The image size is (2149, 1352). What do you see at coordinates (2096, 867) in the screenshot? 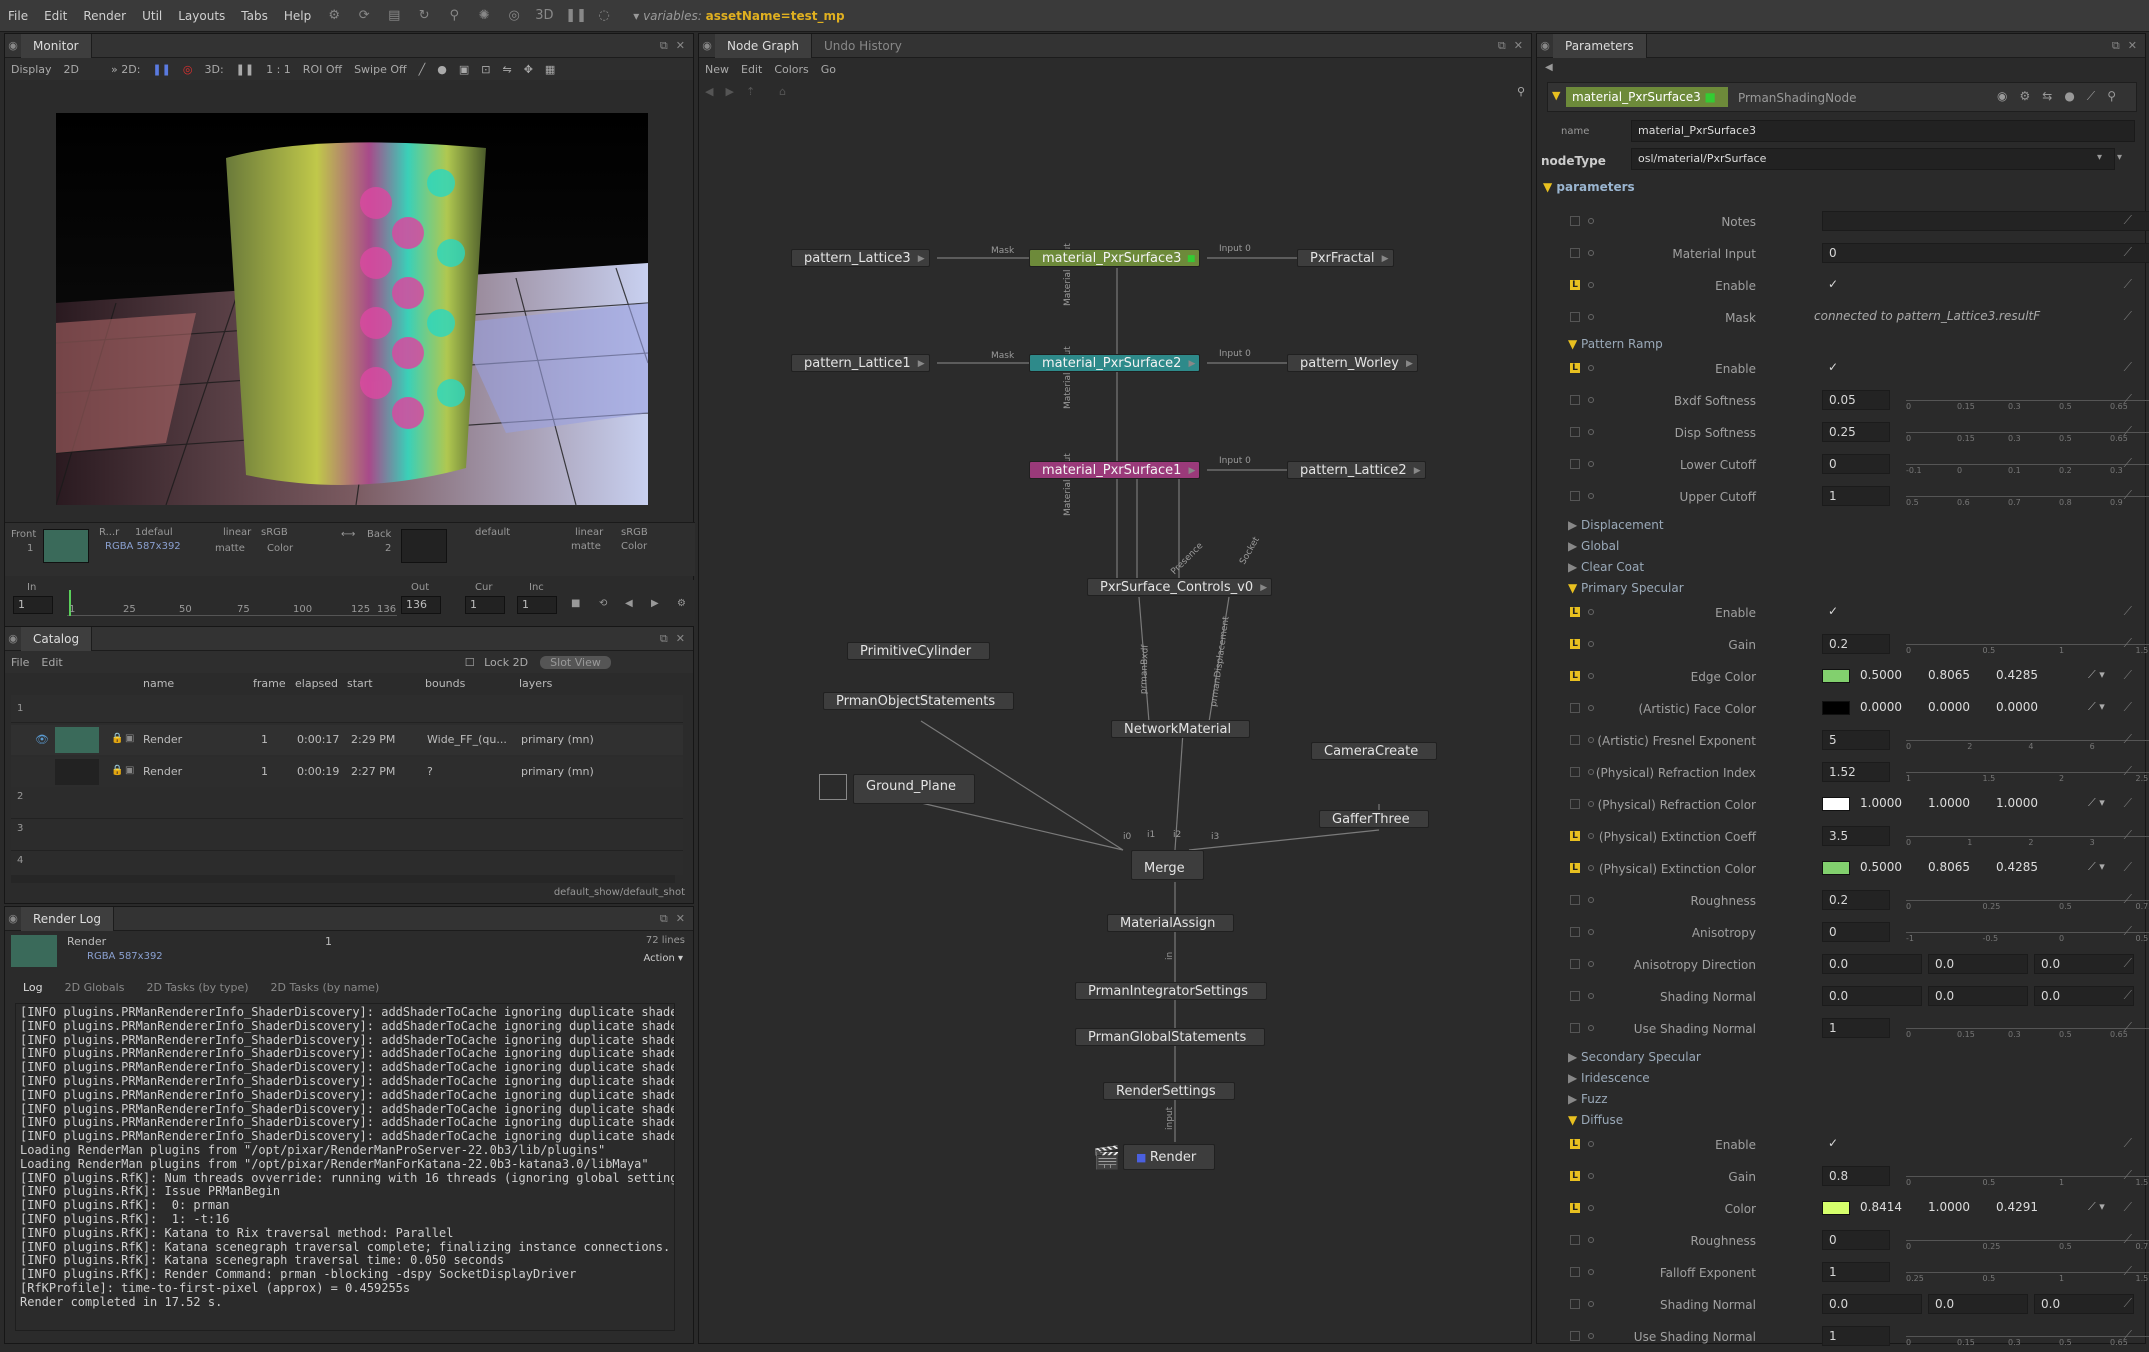
I see `color-picker-icon: ⟋ ▾` at bounding box center [2096, 867].